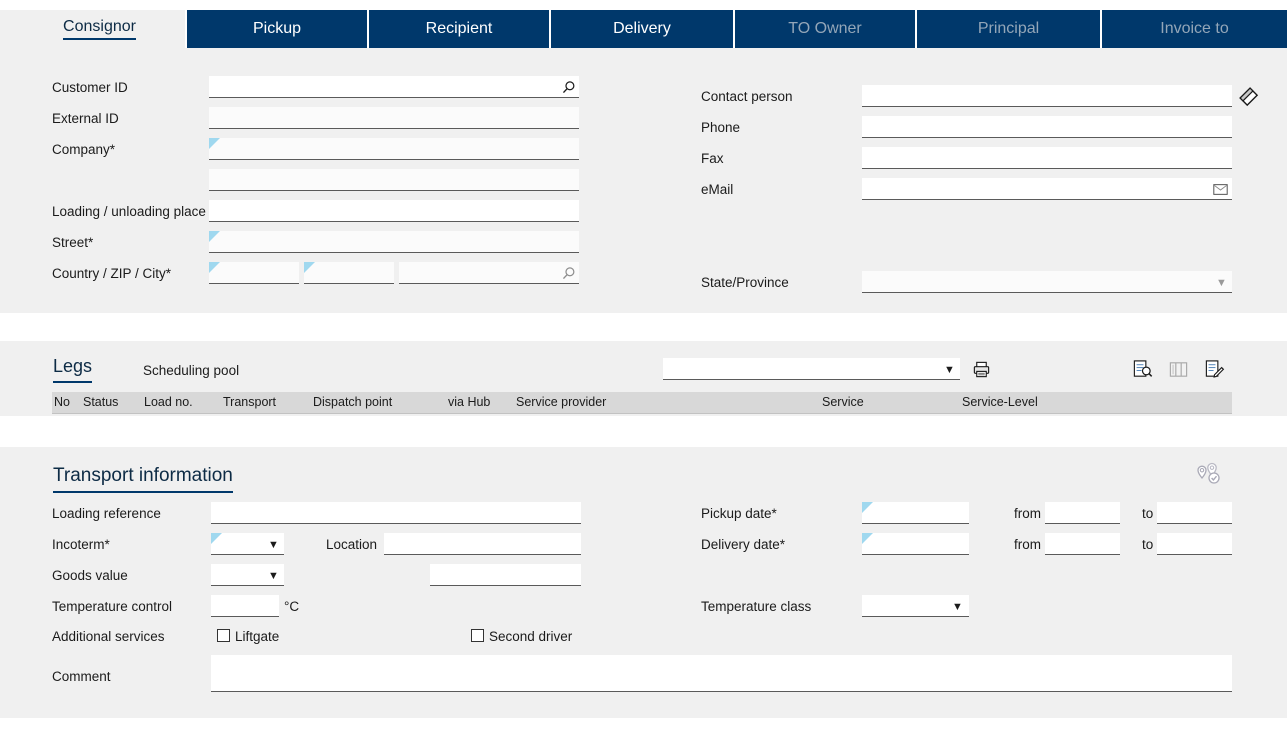 The height and width of the screenshot is (731, 1287). What do you see at coordinates (1047, 127) in the screenshot?
I see `phone-input` at bounding box center [1047, 127].